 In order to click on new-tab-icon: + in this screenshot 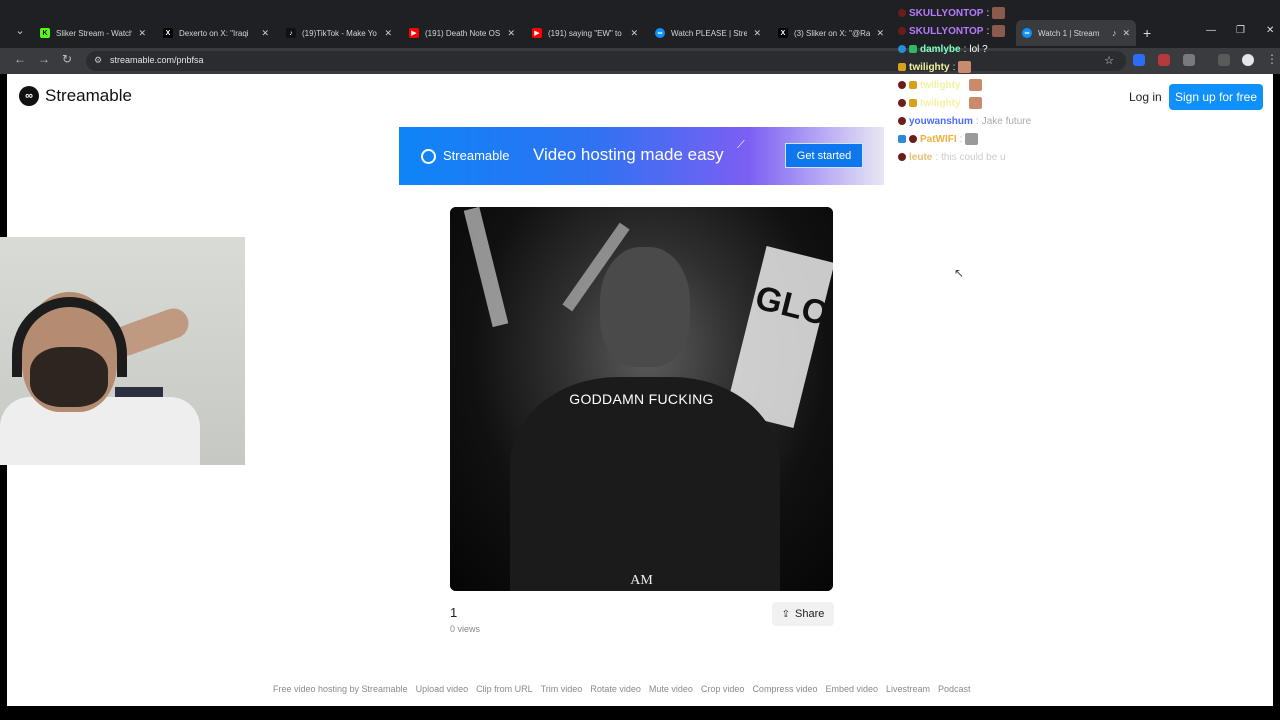, I will do `click(1147, 33)`.